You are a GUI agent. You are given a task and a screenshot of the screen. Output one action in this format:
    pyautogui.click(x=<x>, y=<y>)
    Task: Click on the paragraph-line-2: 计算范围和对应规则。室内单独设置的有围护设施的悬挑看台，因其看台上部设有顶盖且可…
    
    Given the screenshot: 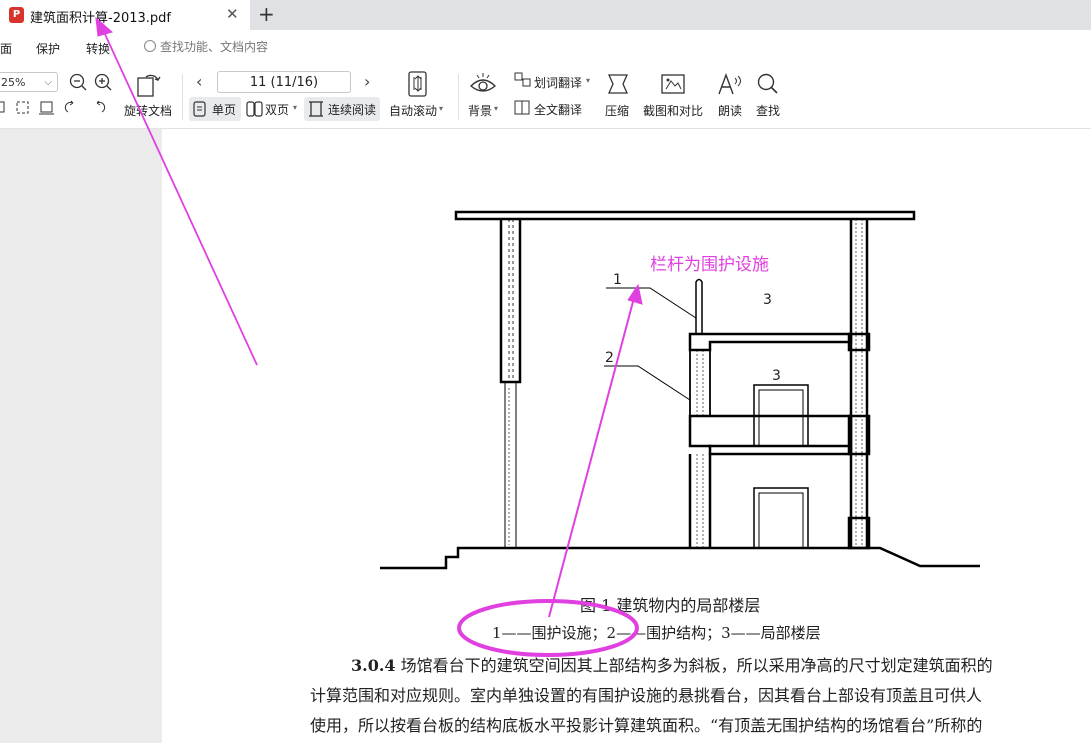 What is the action you would take?
    pyautogui.click(x=646, y=695)
    